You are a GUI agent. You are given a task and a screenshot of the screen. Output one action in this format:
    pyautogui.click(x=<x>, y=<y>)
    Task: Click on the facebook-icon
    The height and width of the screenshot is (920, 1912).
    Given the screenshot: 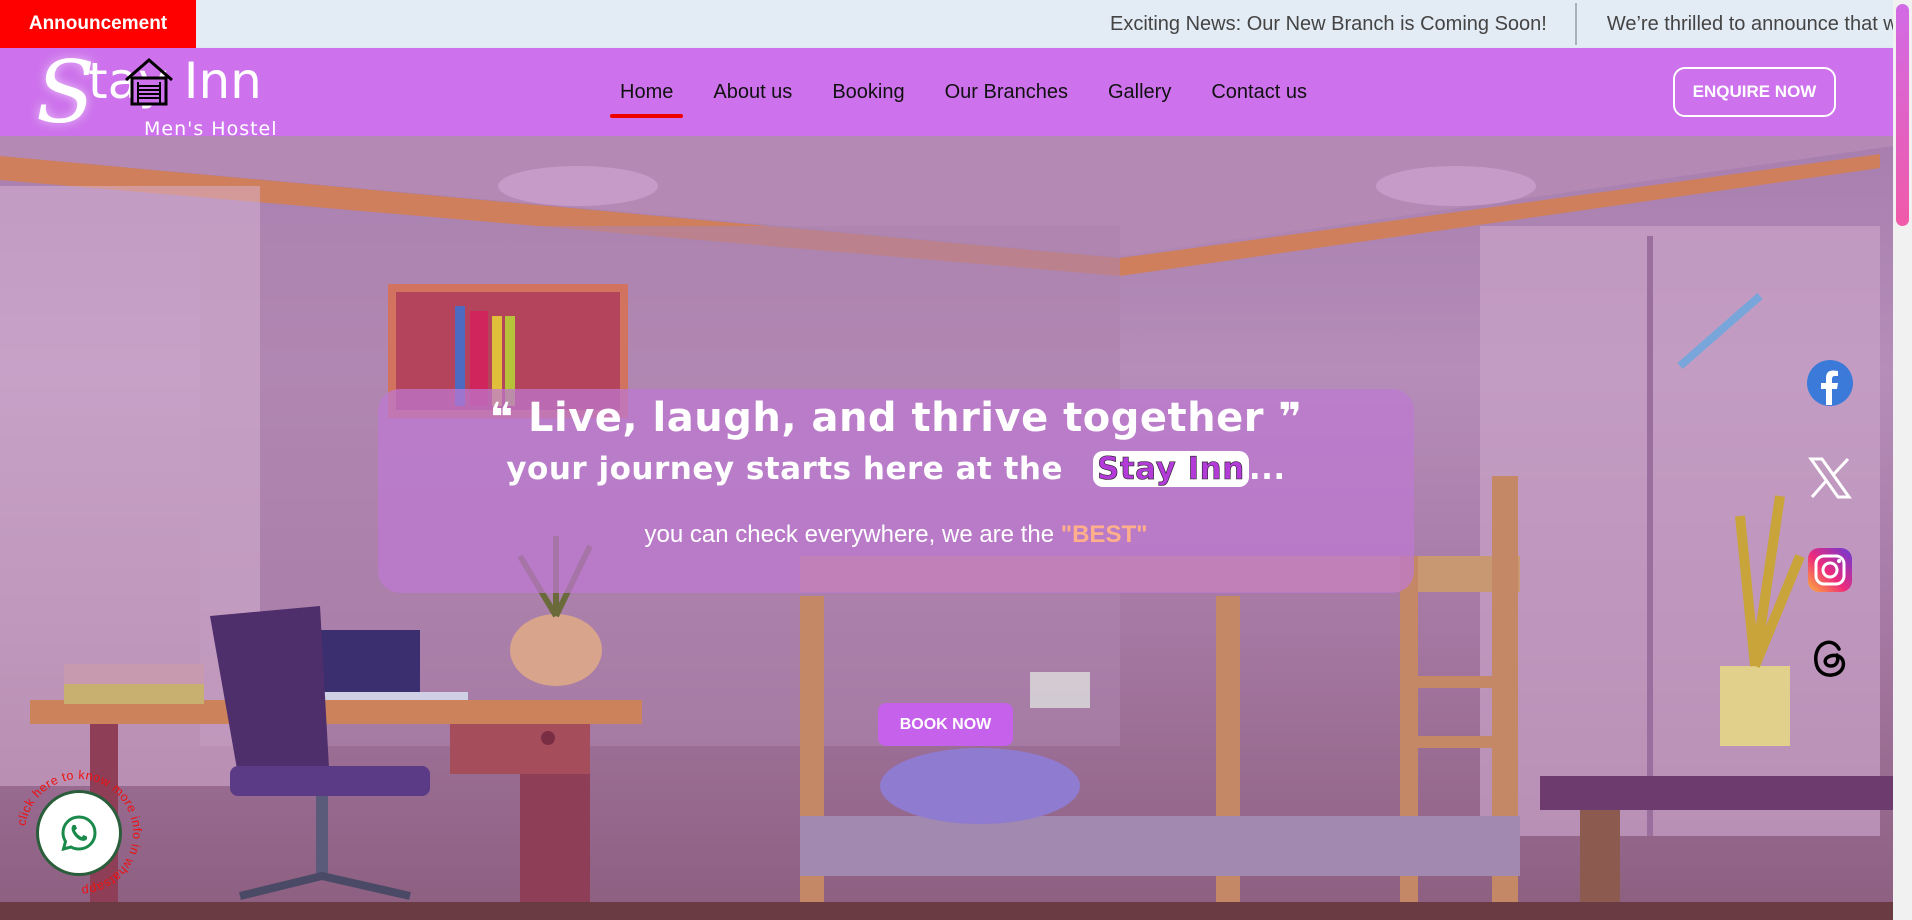 What is the action you would take?
    pyautogui.click(x=1830, y=383)
    